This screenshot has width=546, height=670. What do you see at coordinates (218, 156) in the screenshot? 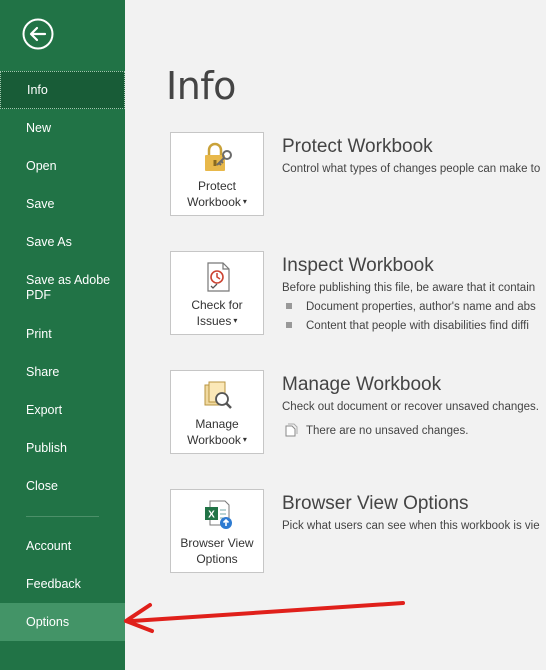
I see `lock-key-icon` at bounding box center [218, 156].